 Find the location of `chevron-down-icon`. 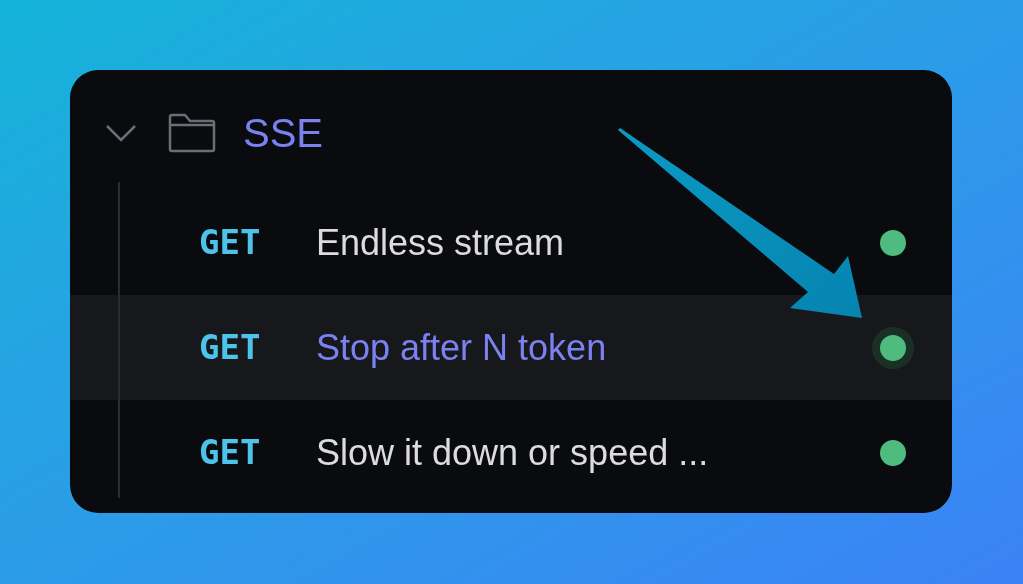

chevron-down-icon is located at coordinates (121, 133).